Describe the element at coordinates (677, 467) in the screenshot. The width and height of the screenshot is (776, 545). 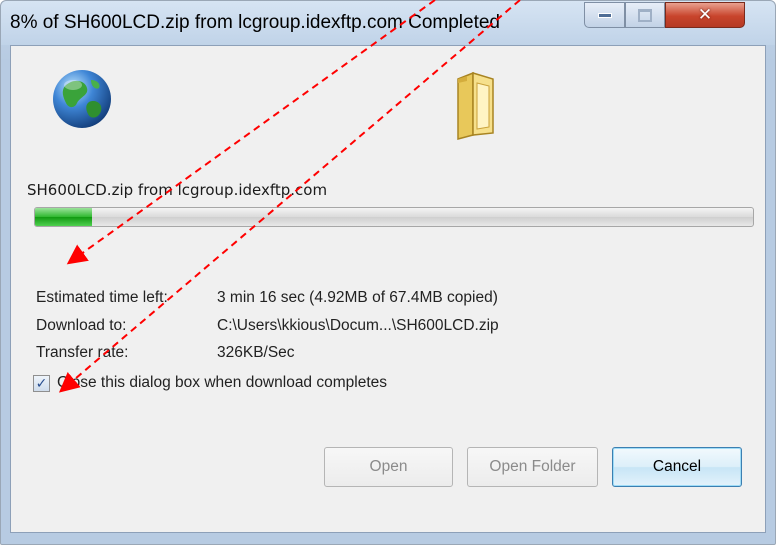
I see `cancel-button: Cancel` at that location.